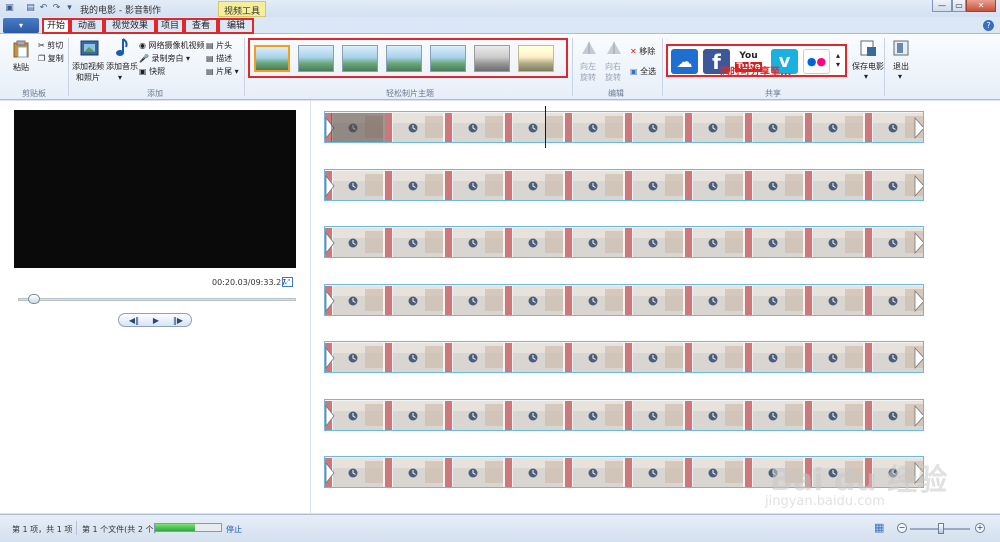 This screenshot has width=1000, height=542. Describe the element at coordinates (642, 51) in the screenshot. I see `remove-button: ✕ 移除` at that location.